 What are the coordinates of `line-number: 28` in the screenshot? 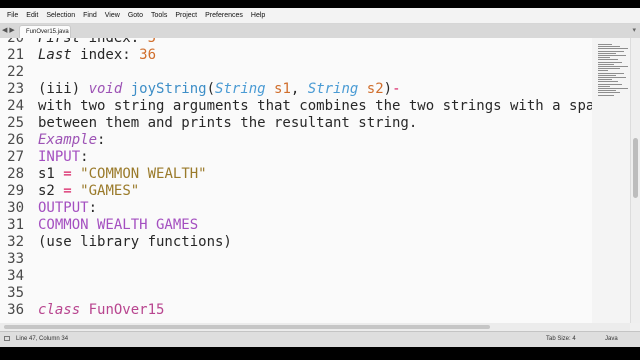 It's located at (15, 174).